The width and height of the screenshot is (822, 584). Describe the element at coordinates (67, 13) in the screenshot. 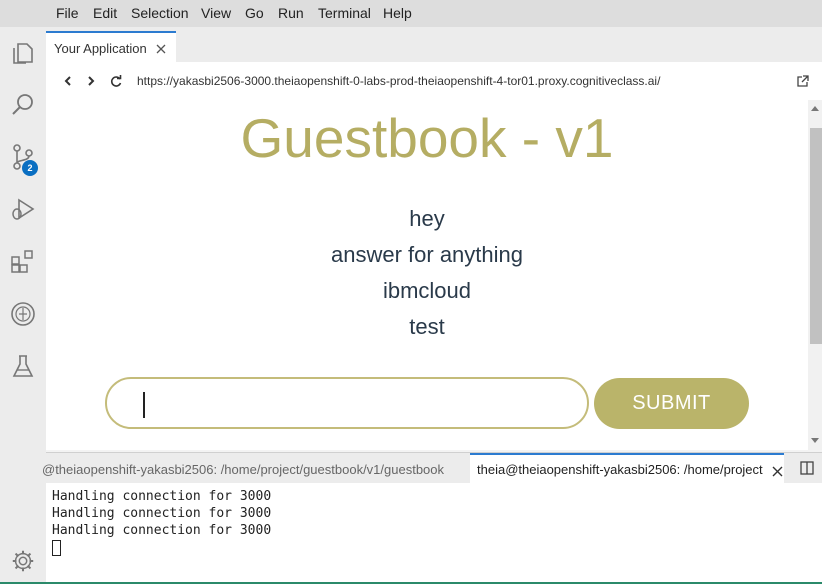

I see `menu-file: File` at that location.